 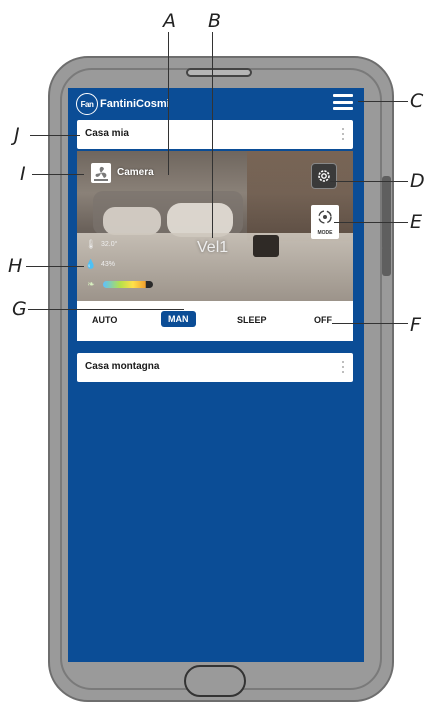 What do you see at coordinates (323, 320) in the screenshot?
I see `mode-off: OFF` at bounding box center [323, 320].